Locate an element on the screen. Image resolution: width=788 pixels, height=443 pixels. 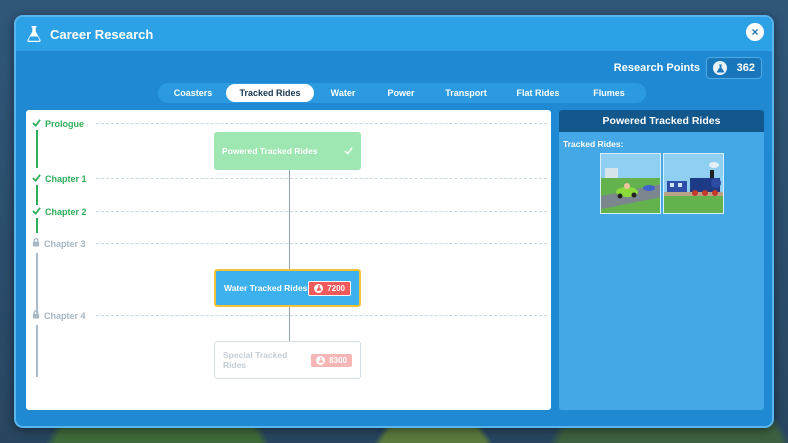
chapter-4: Chapter 4 is located at coordinates (59, 315).